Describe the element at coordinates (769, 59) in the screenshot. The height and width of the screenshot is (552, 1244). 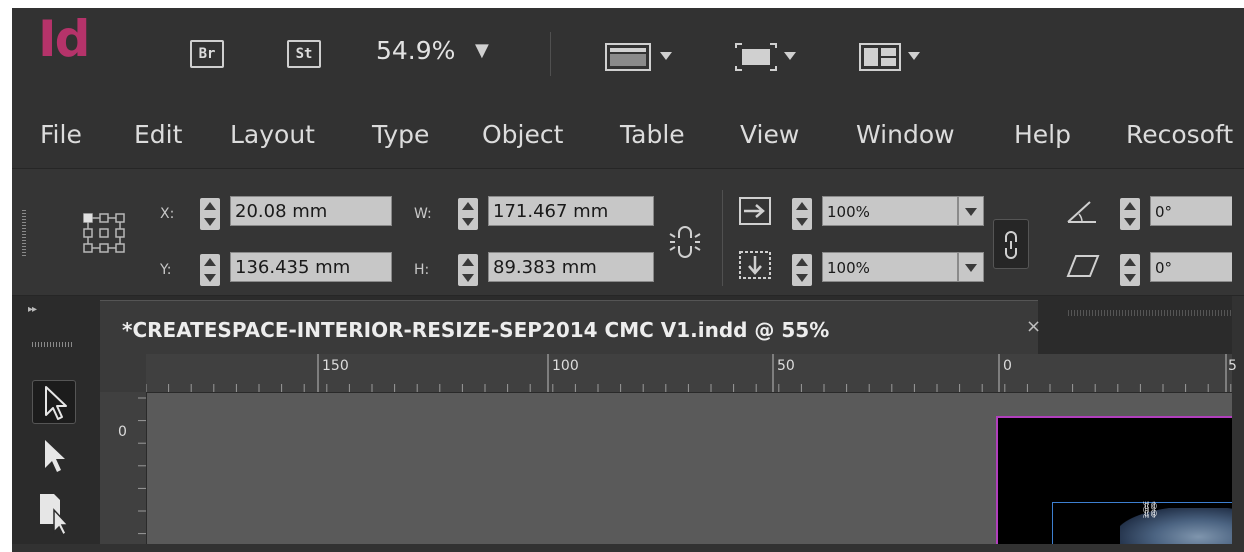
I see `screen-mode-icon` at that location.